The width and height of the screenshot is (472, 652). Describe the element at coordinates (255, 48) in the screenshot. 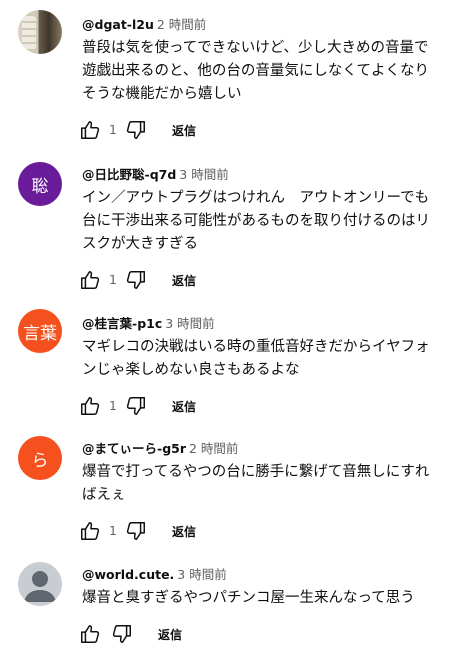

I see `comment-text-line: 普段は気を使ってできないけど、少し大きめの音量で` at that location.